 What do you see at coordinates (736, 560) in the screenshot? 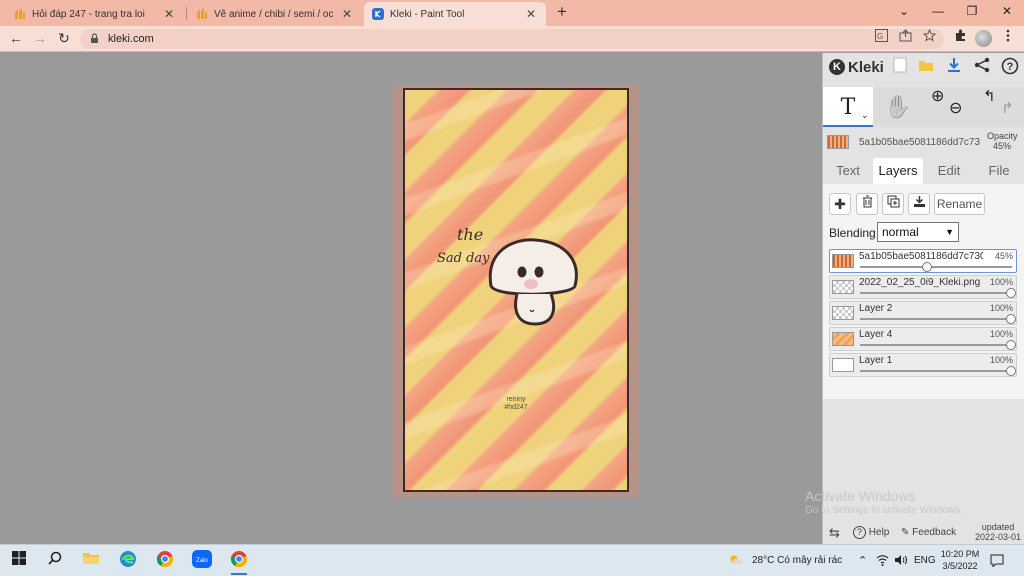
I see `weather-icon` at bounding box center [736, 560].